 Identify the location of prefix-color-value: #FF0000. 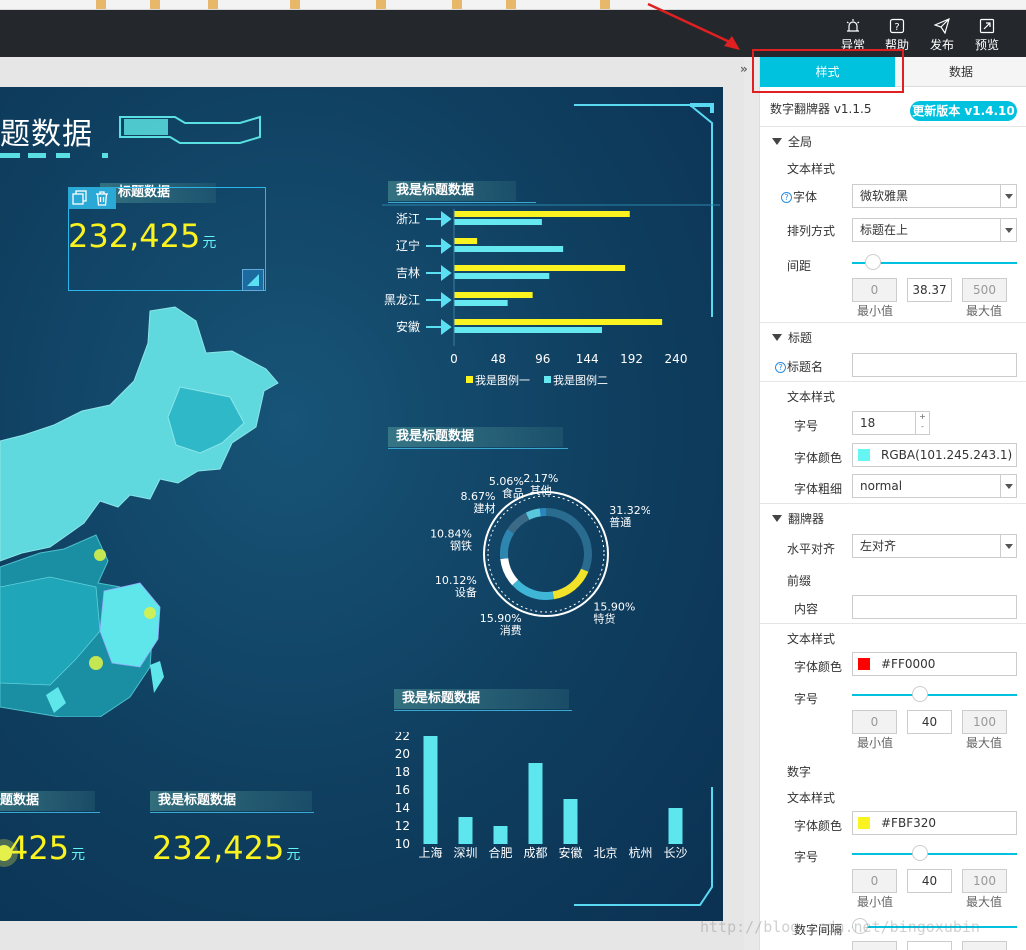
(908, 664).